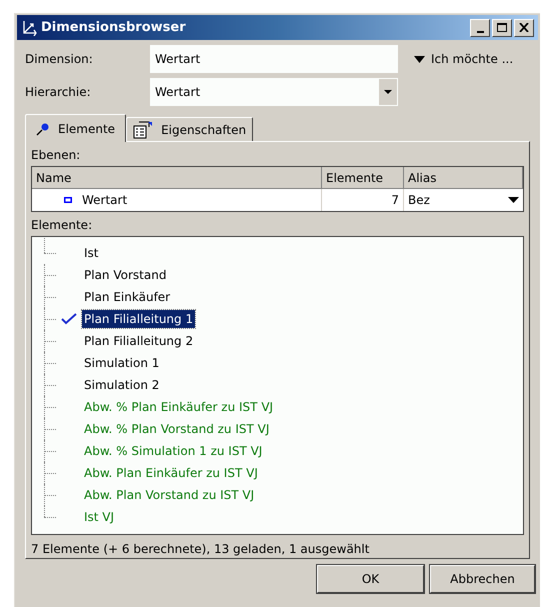  I want to click on dialog-button: Abbrechen, so click(482, 579).